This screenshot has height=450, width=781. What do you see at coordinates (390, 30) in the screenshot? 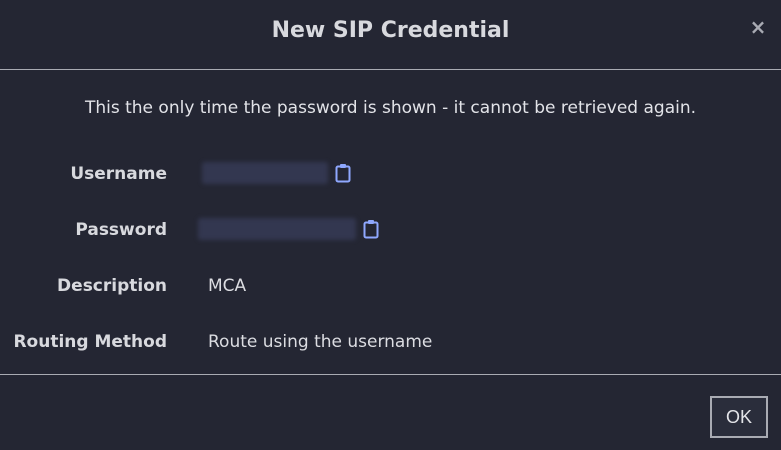
I see `dialog-title: New SIP Credential` at bounding box center [390, 30].